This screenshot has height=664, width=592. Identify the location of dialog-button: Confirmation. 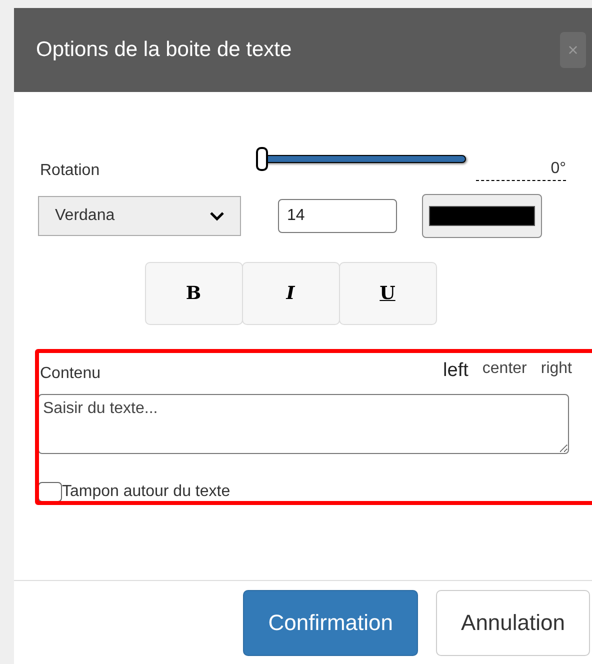
(330, 623).